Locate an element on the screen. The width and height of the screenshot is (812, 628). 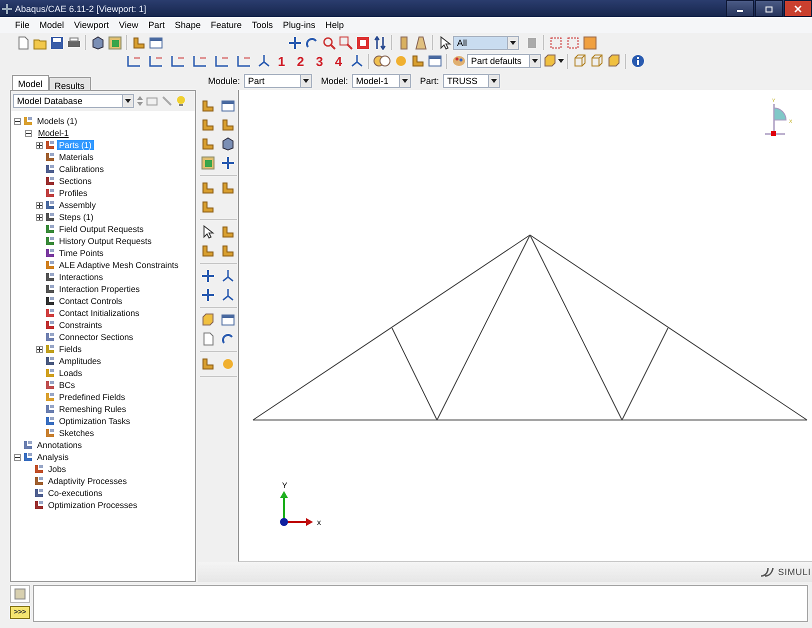
close-button is located at coordinates (798, 8).